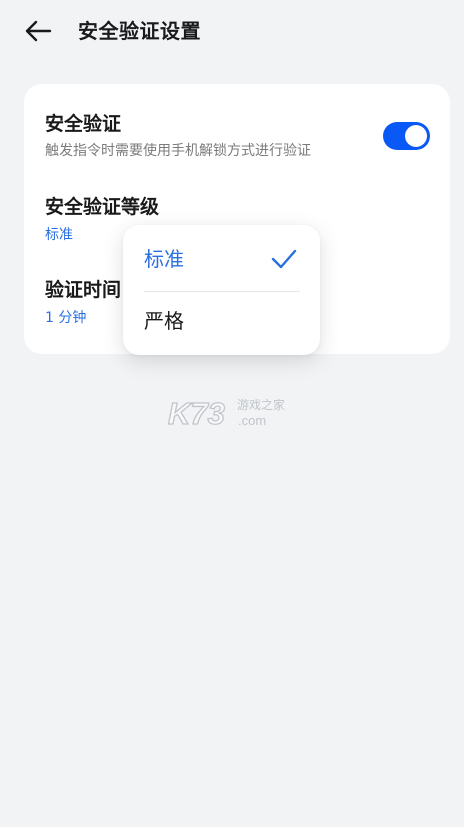  I want to click on security-verification-title: 安全验证, so click(83, 124).